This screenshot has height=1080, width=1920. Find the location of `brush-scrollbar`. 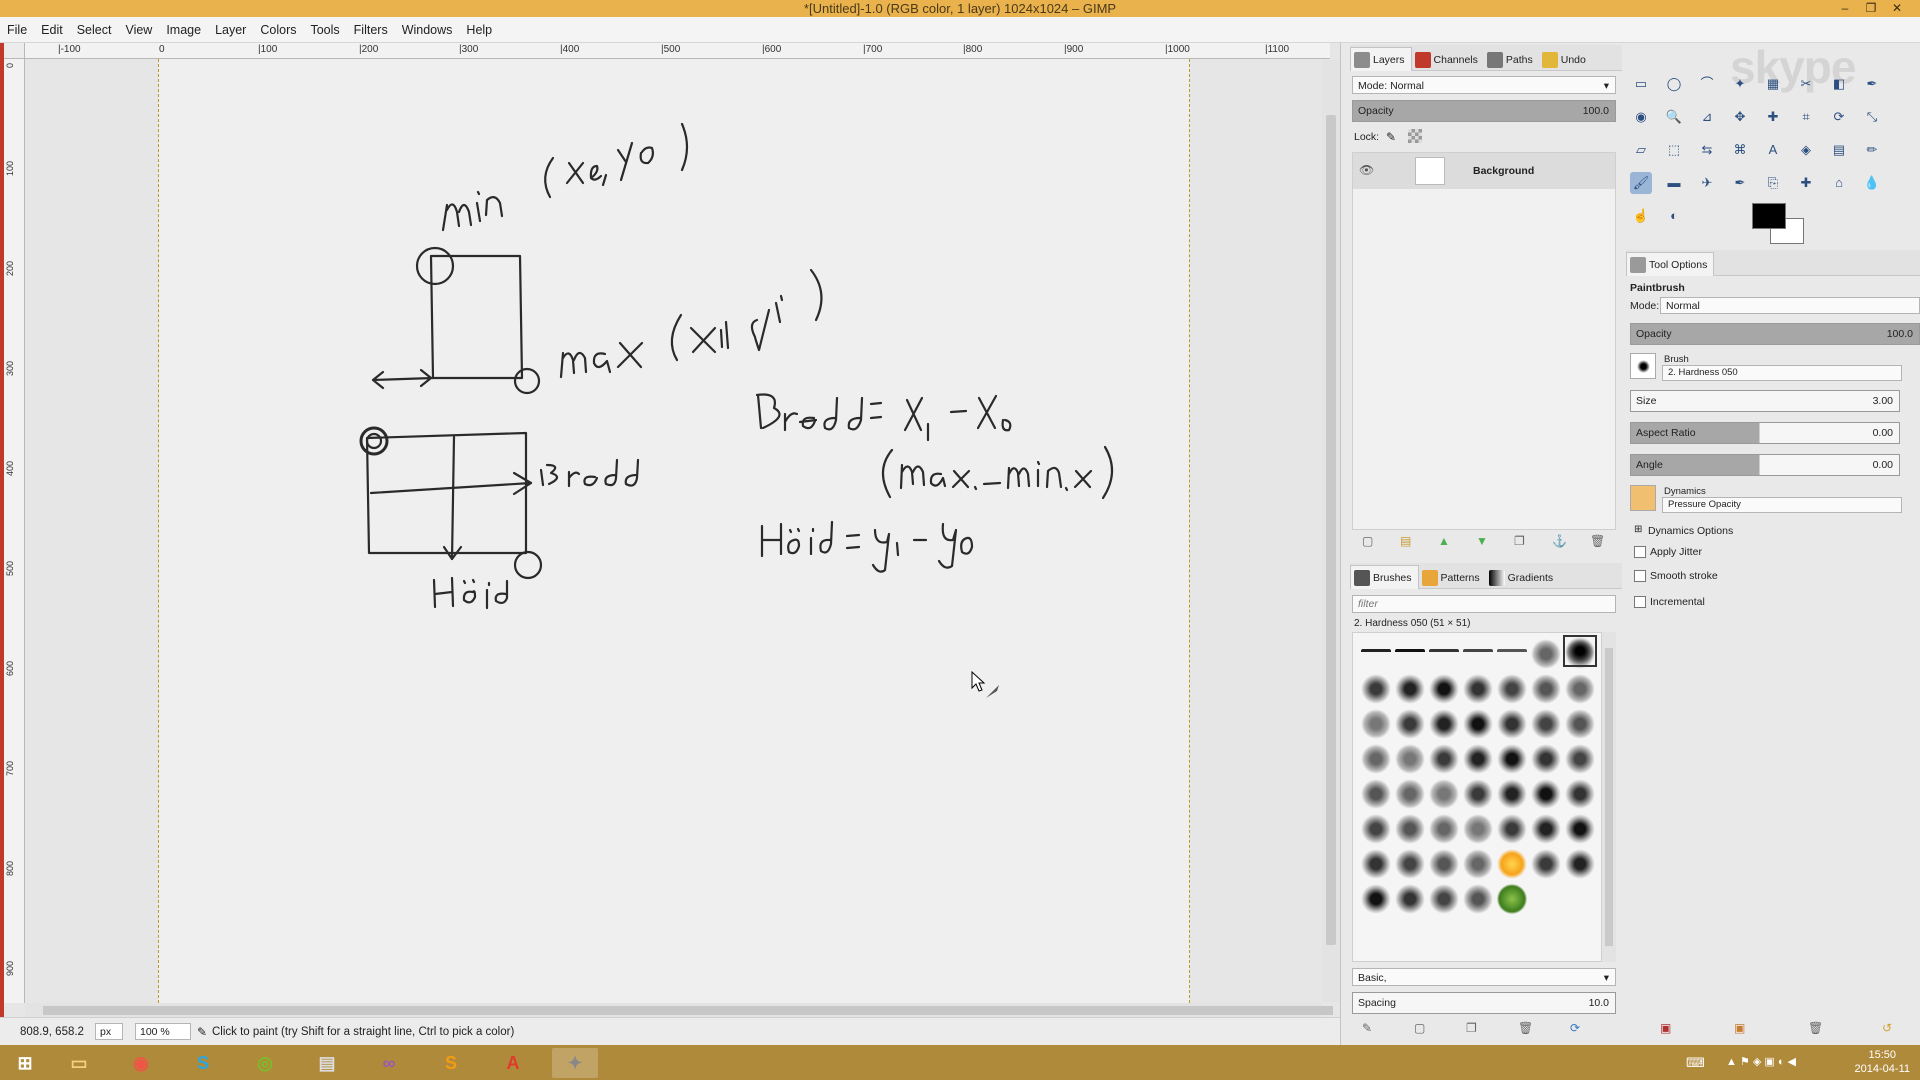

brush-scrollbar is located at coordinates (1609, 797).